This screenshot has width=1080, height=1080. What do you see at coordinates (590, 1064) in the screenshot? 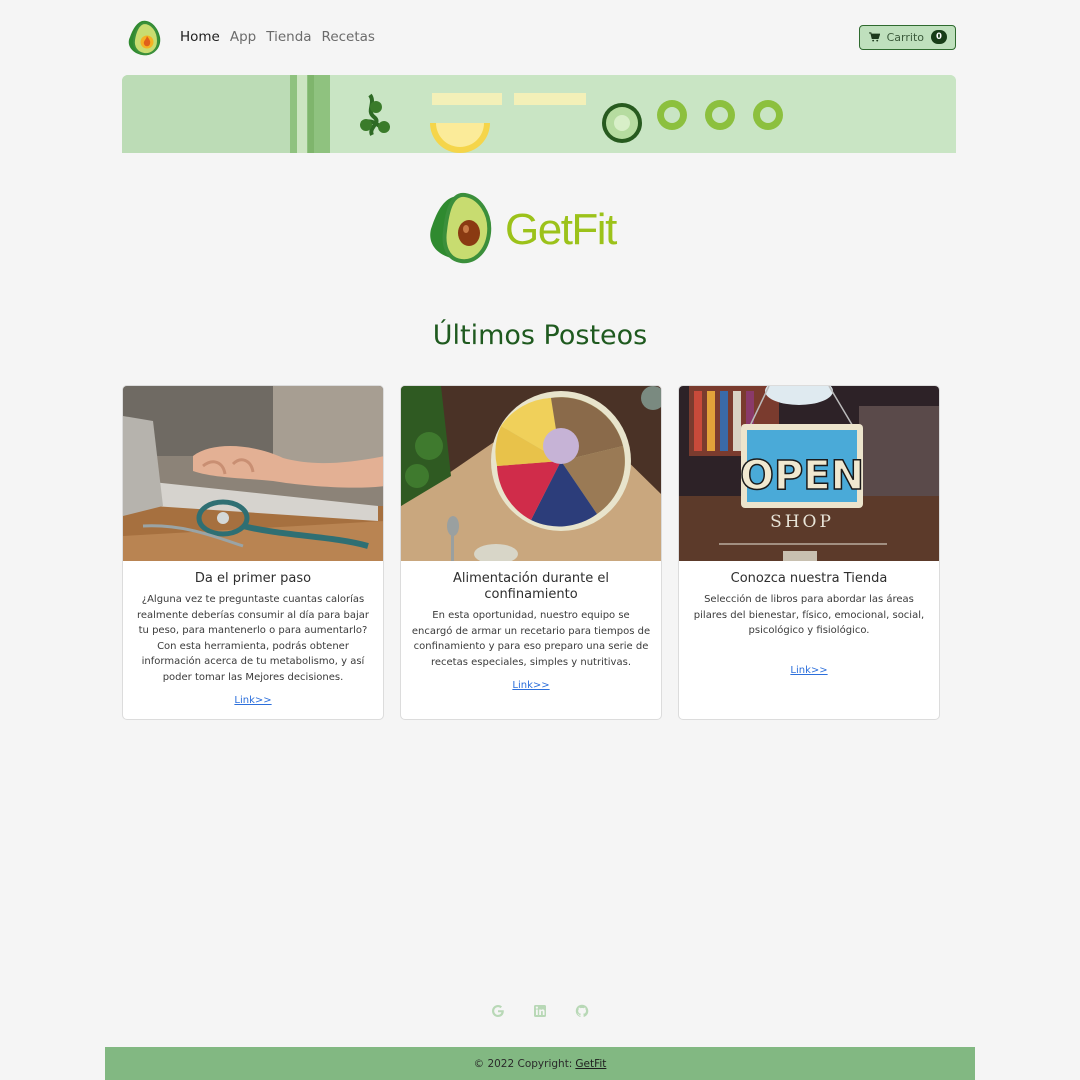
I see `footer-brand-link: GetFit` at bounding box center [590, 1064].